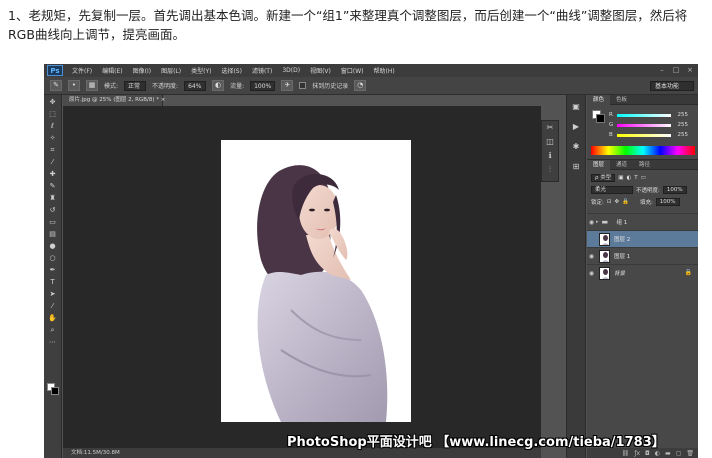  Describe the element at coordinates (287, 85) in the screenshot. I see `airbrush-icon: ✈` at that location.